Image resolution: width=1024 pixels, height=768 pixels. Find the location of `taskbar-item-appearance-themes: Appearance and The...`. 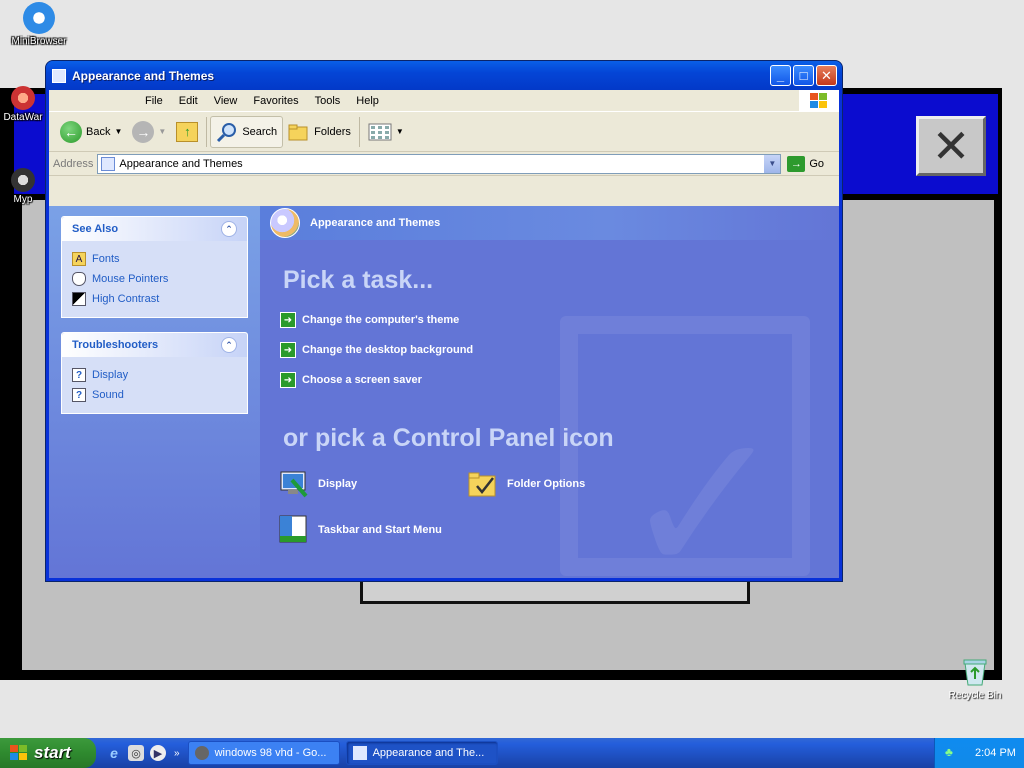

taskbar-item-appearance-themes: Appearance and The... is located at coordinates (421, 753).